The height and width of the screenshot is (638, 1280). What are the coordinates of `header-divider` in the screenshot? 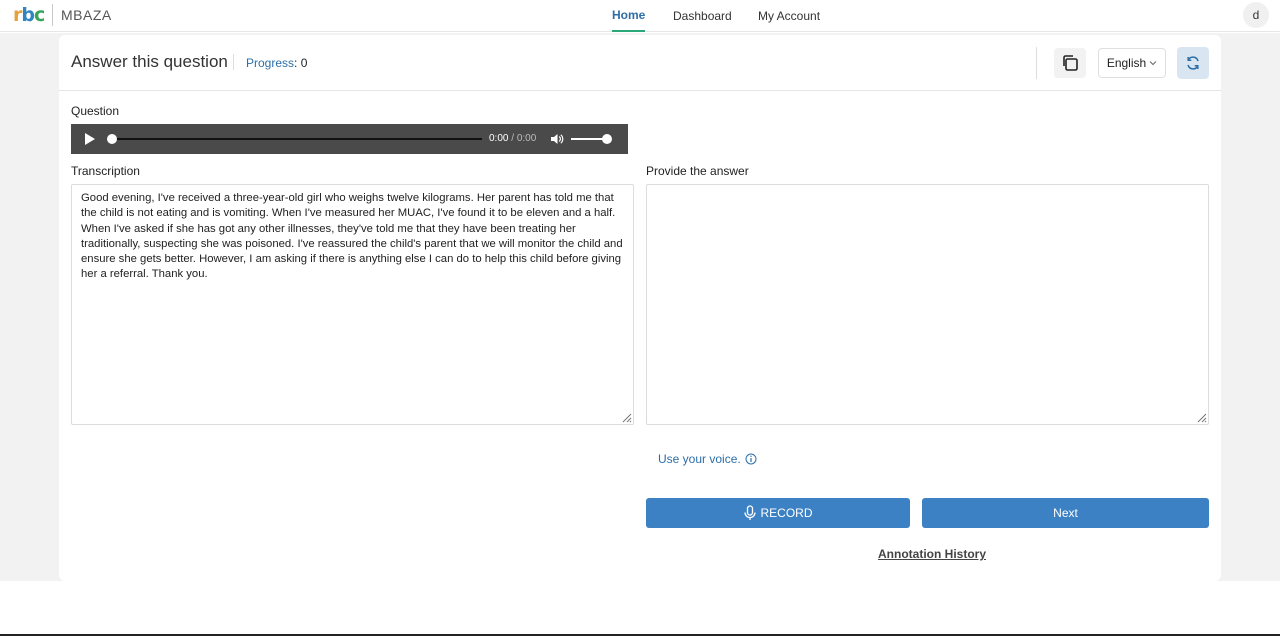 It's located at (1036, 63).